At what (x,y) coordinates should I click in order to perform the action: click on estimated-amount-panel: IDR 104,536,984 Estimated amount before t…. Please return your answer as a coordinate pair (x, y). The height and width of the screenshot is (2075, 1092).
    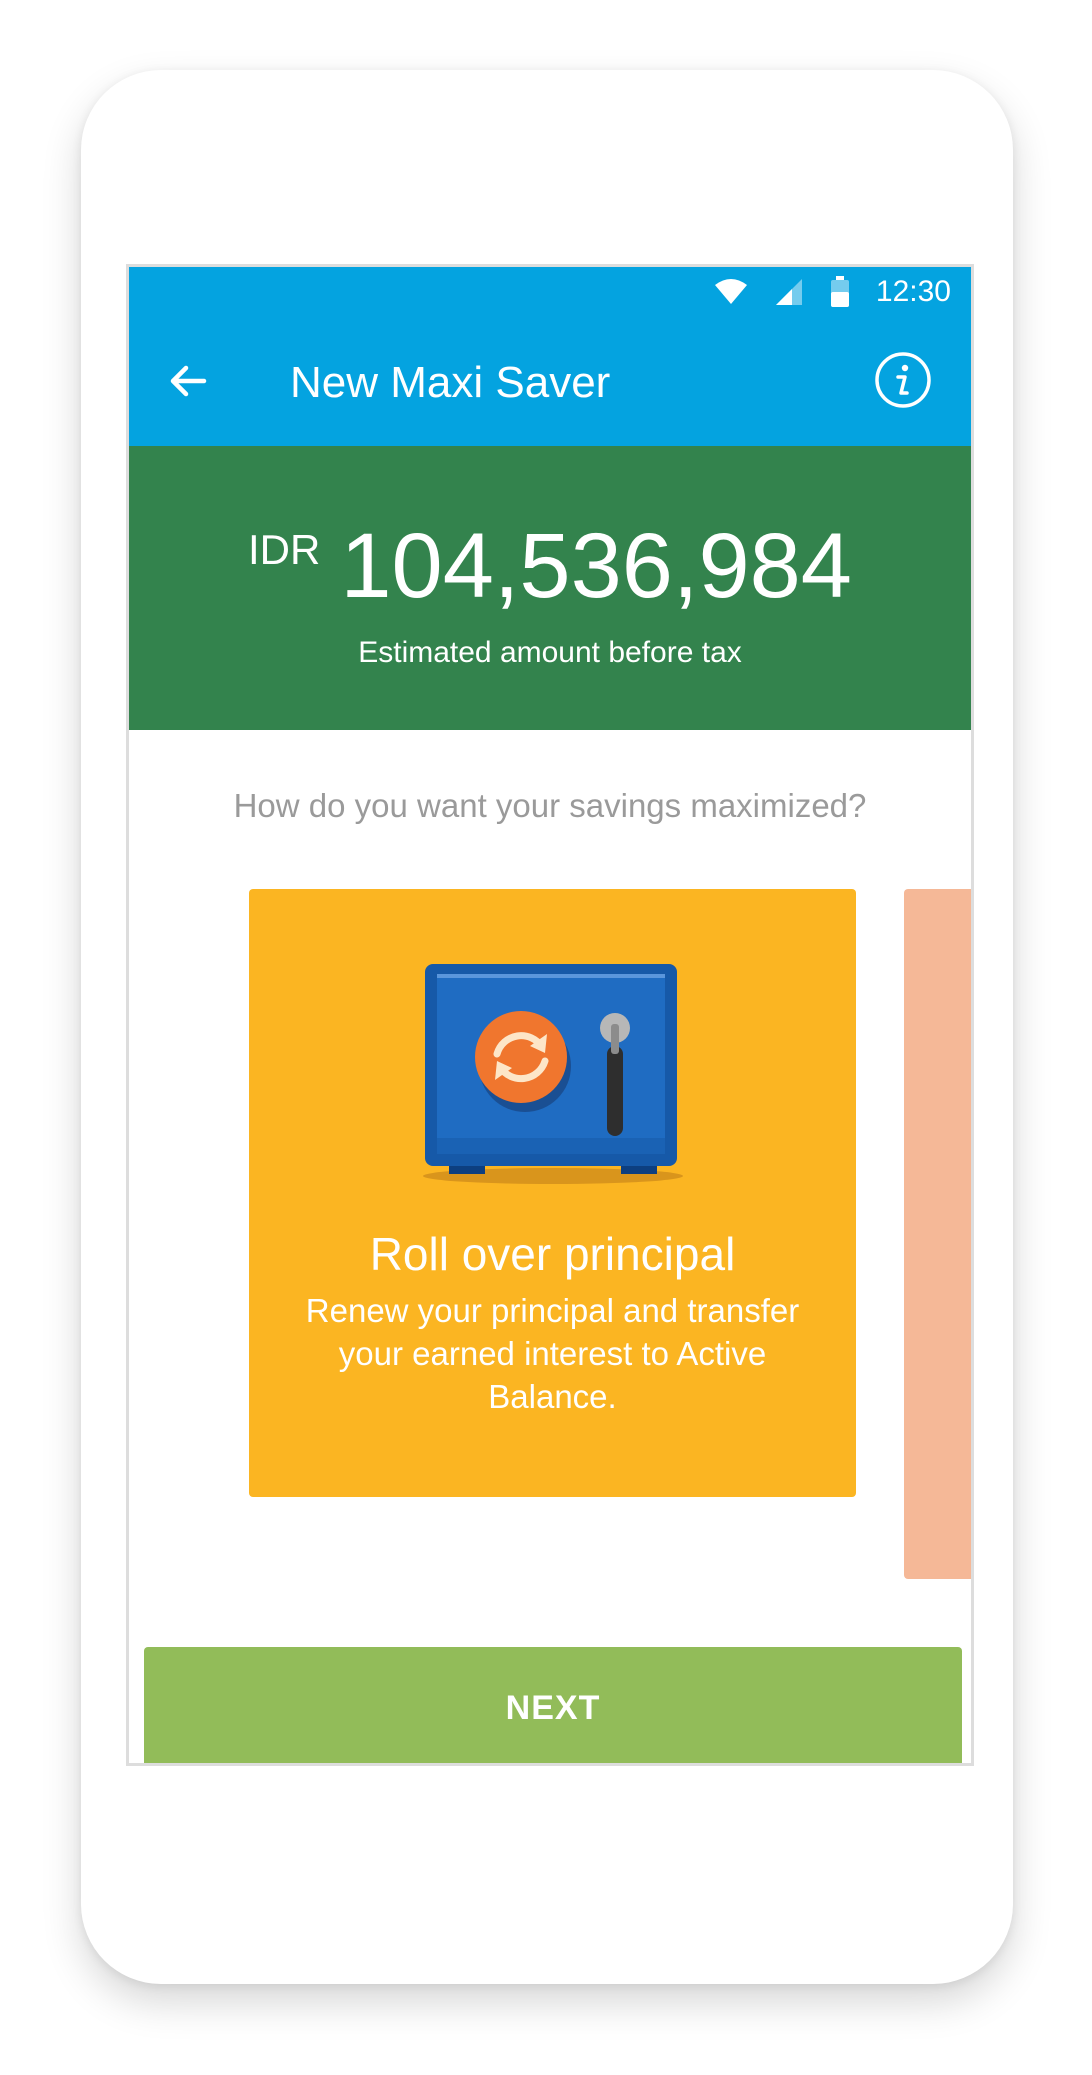
    Looking at the image, I should click on (550, 588).